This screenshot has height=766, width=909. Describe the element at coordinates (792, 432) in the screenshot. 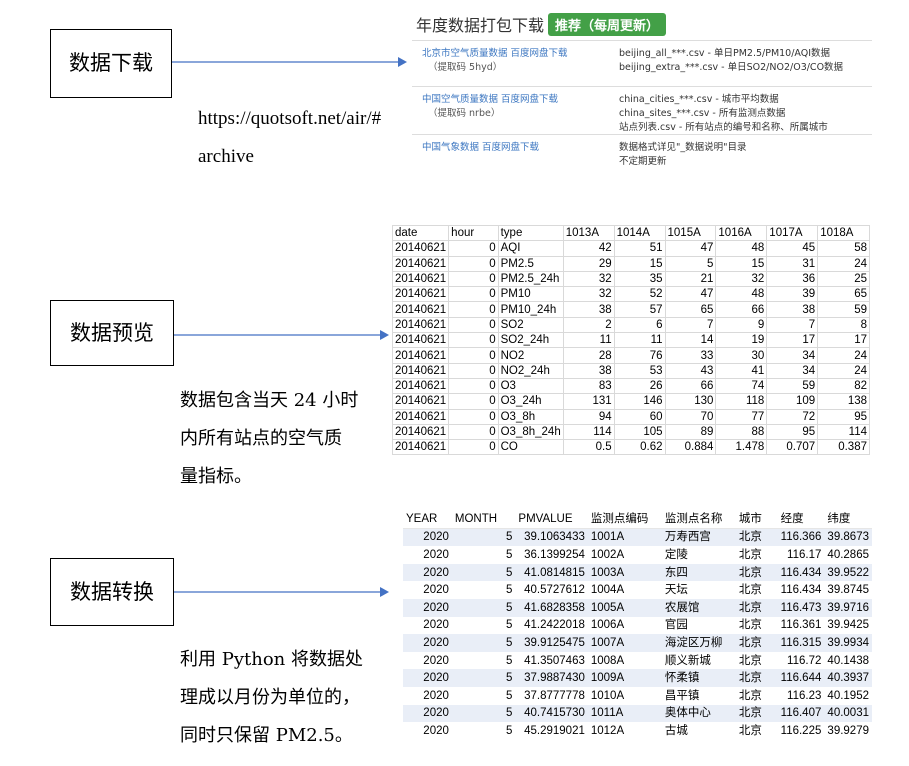

I see `table-cell: 95` at that location.